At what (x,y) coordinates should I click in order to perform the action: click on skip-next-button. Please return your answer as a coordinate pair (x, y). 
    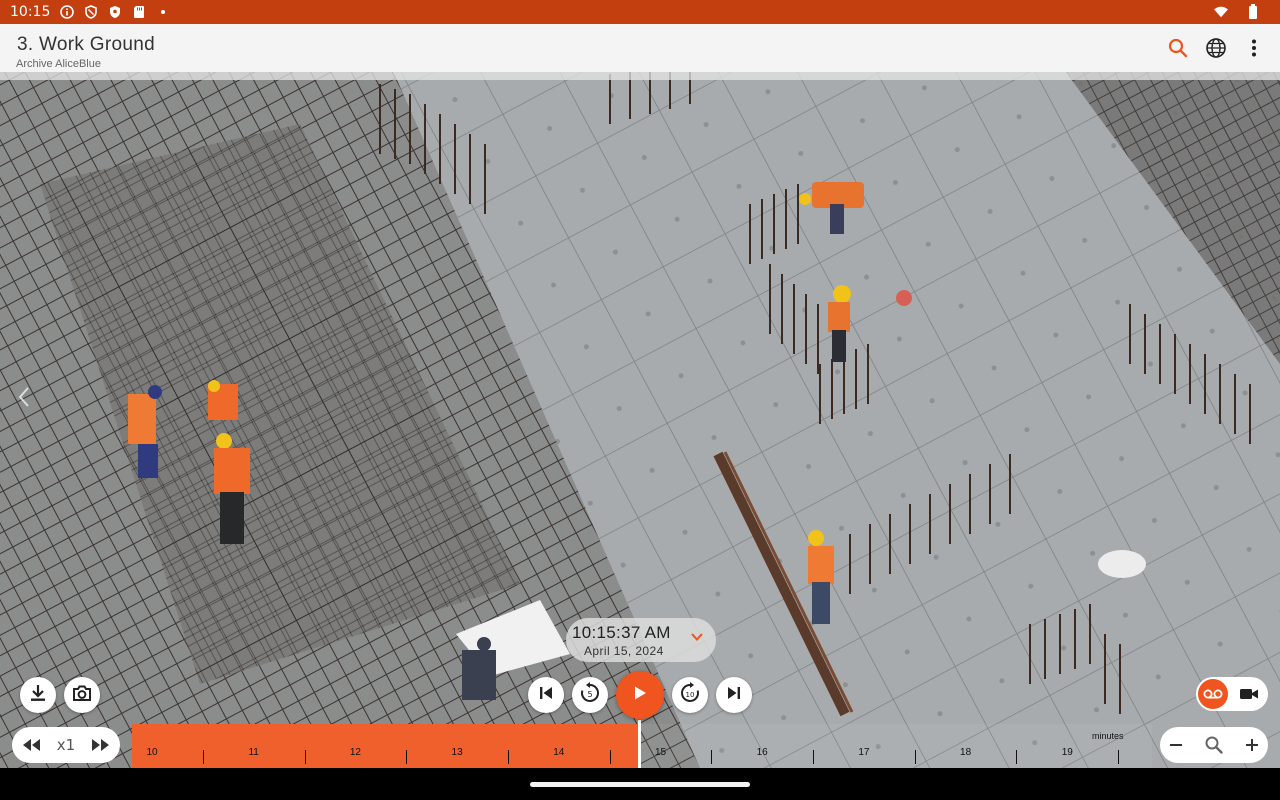
    Looking at the image, I should click on (734, 695).